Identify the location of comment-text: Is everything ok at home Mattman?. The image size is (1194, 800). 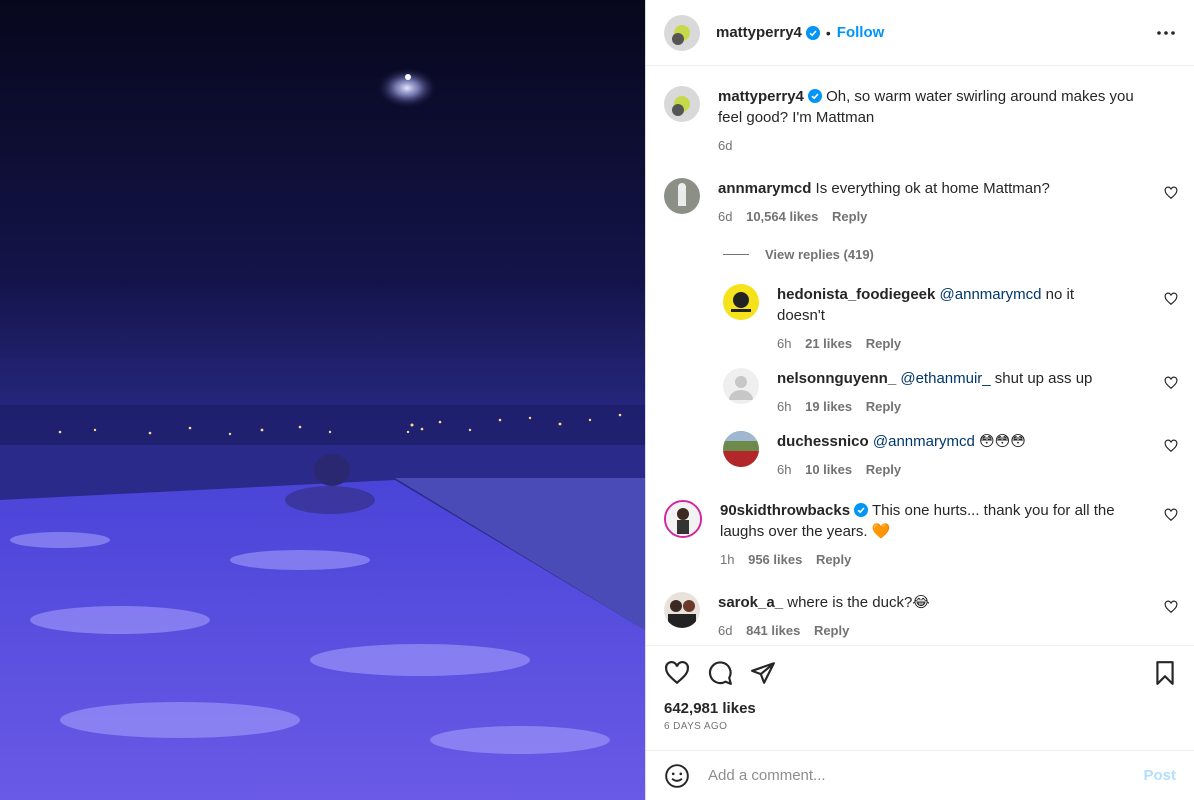
(932, 188).